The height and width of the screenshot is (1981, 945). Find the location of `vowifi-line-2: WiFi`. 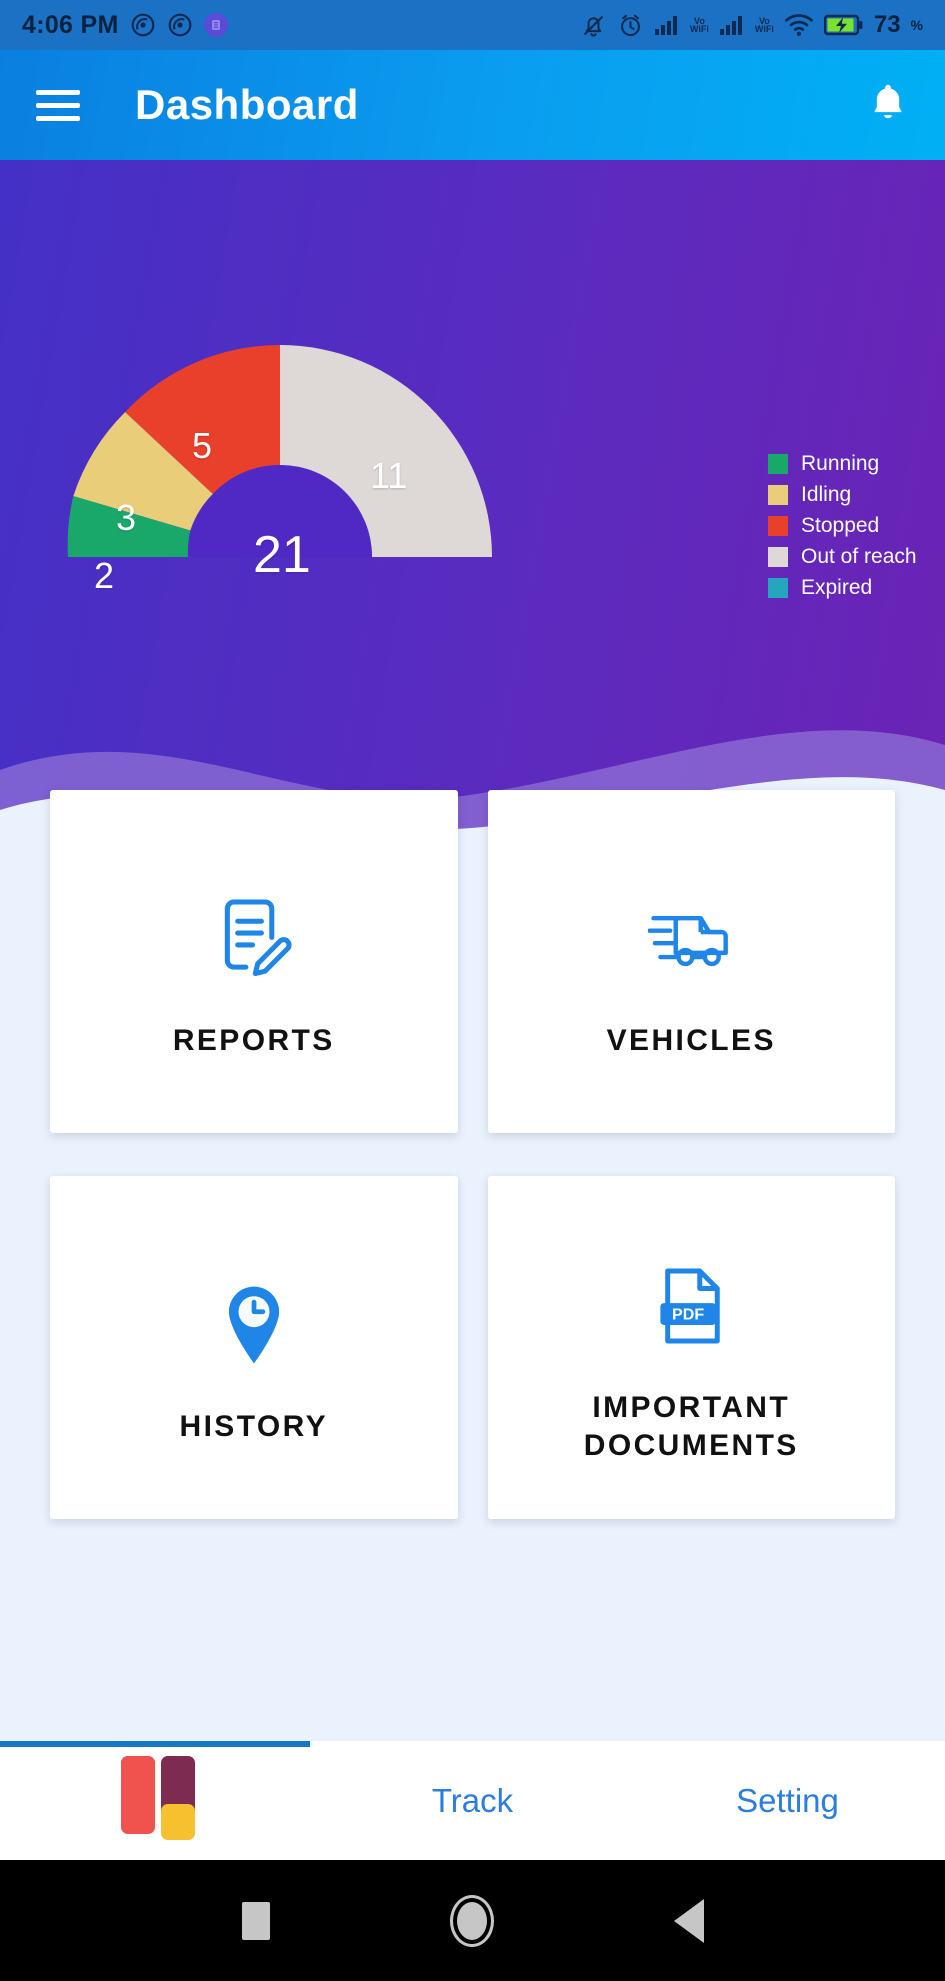

vowifi-line-2: WiFi is located at coordinates (699, 29).